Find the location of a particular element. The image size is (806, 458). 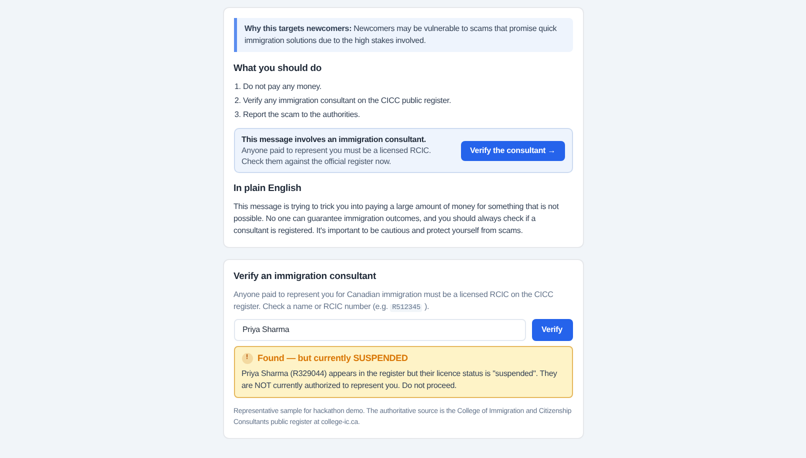

action-item: 1. Do not pay any money. is located at coordinates (278, 86).